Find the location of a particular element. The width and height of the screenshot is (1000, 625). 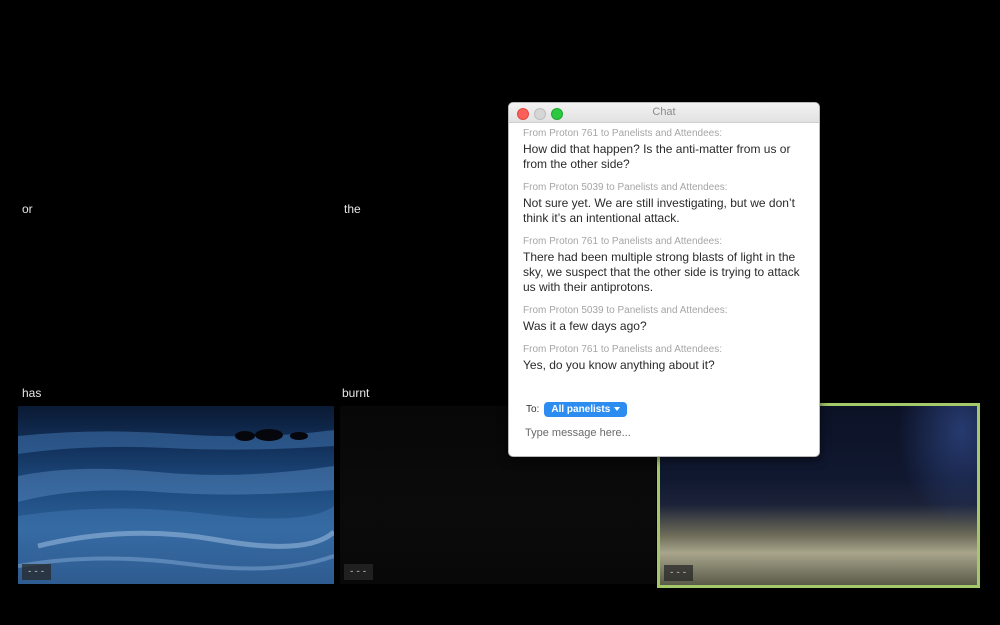

caption-the: the is located at coordinates (352, 209).